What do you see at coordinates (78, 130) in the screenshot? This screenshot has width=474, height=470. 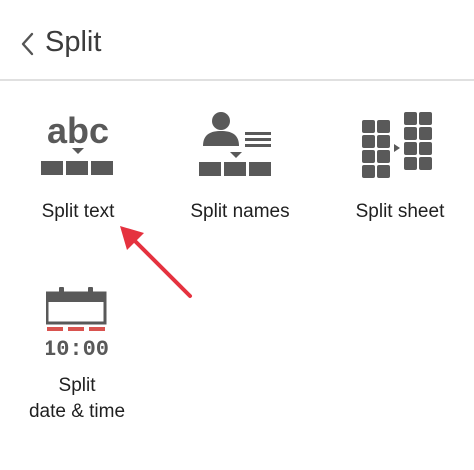 I see `split-text-icon-letters: abc` at bounding box center [78, 130].